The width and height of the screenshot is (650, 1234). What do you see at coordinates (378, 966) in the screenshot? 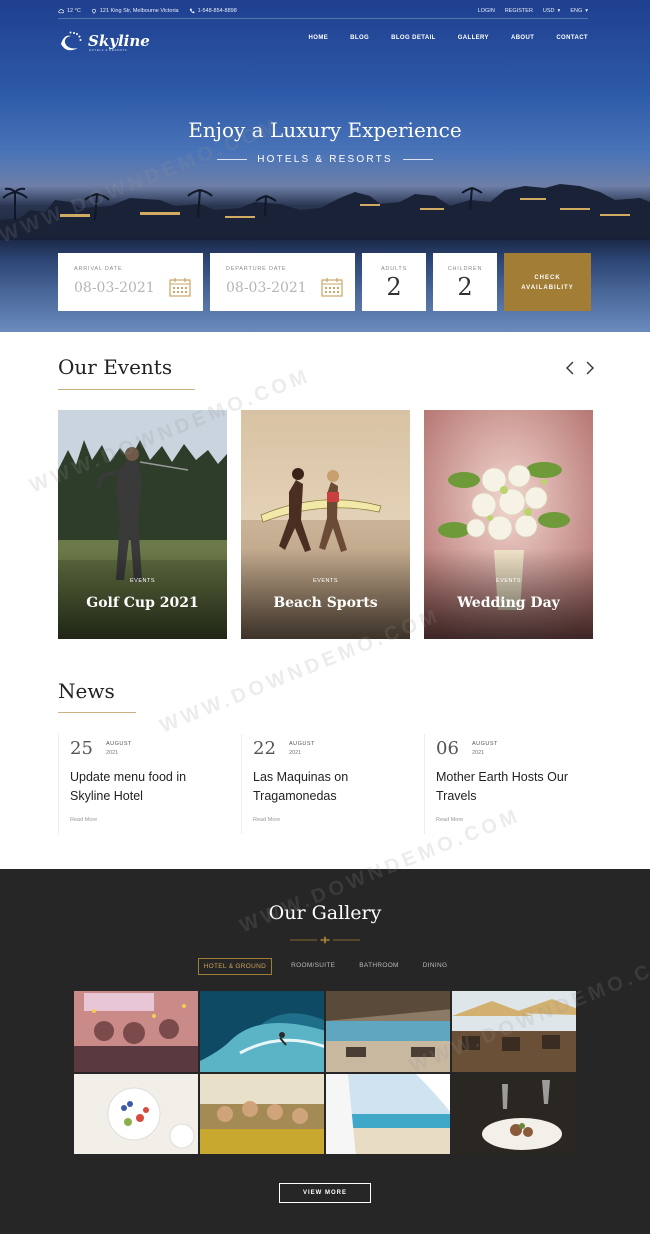
I see `filter-bathroom: BATHROOM` at bounding box center [378, 966].